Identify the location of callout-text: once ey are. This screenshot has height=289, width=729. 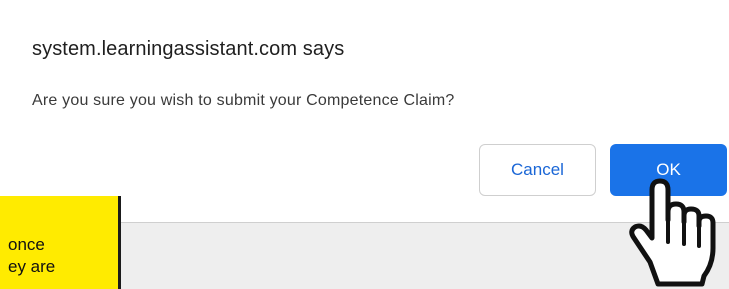
(32, 255).